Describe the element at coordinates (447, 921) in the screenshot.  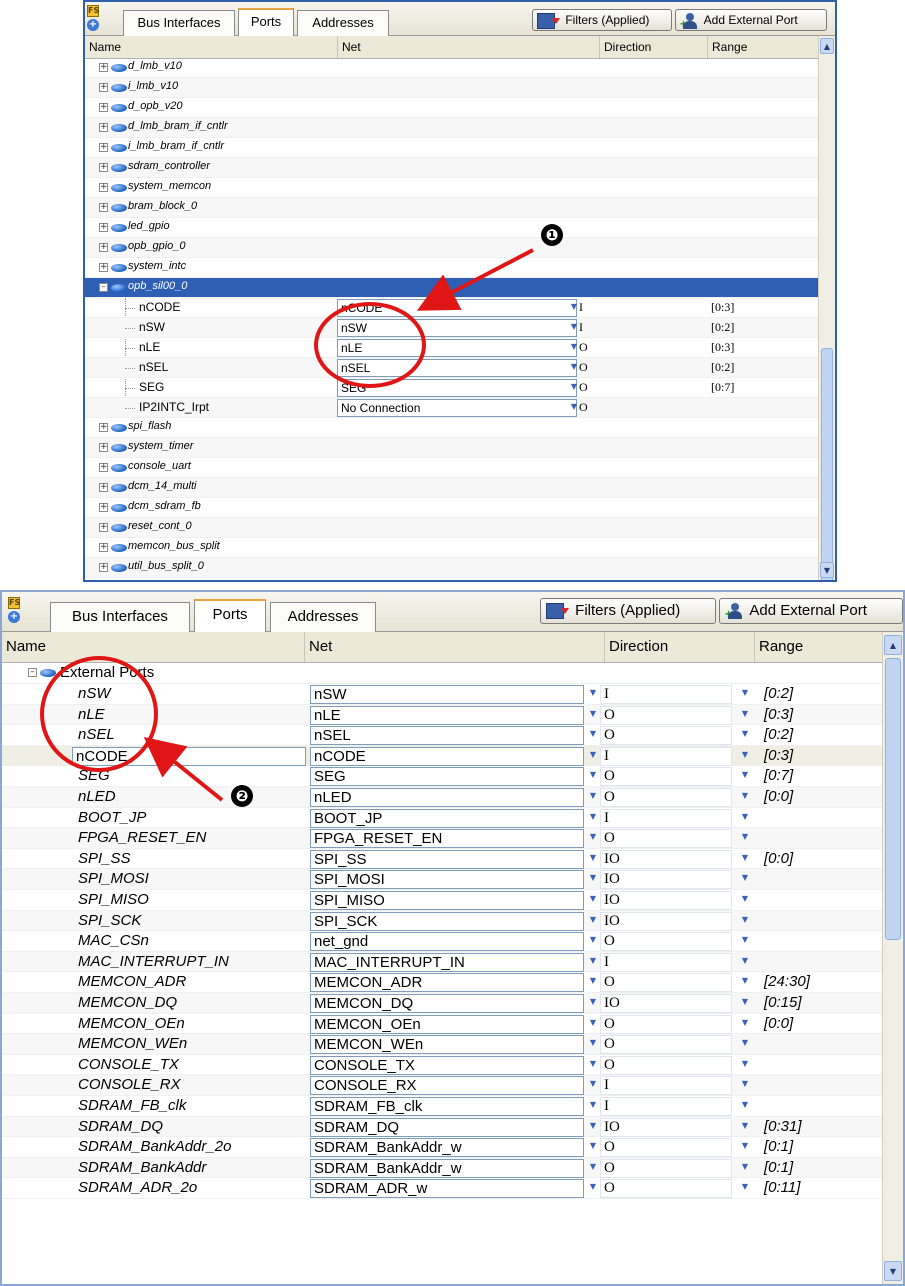
I see `net-select: SPI_SCK` at that location.